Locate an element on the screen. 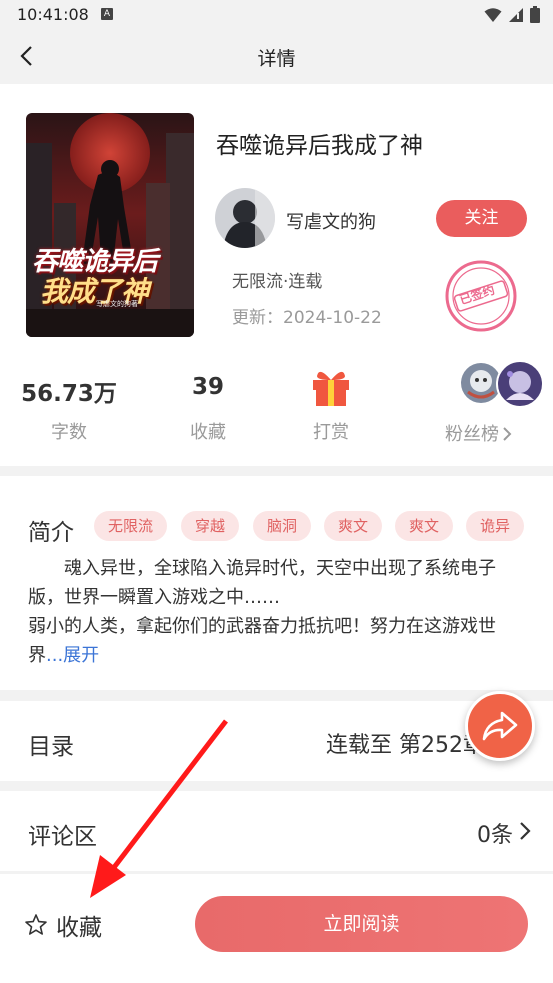 This screenshot has height=983, width=553. bottom-action-bar: 收藏 立即阅读 is located at coordinates (276, 928).